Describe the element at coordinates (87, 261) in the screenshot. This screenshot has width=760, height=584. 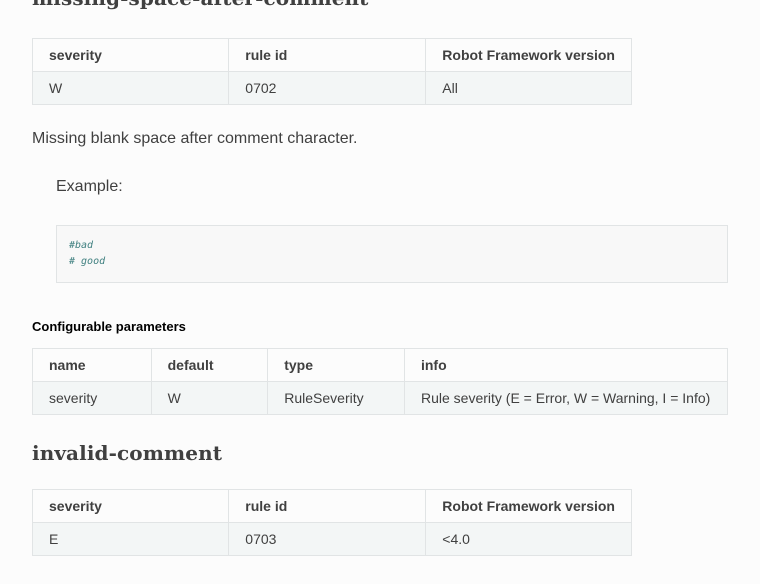
I see `code-line: # good` at that location.